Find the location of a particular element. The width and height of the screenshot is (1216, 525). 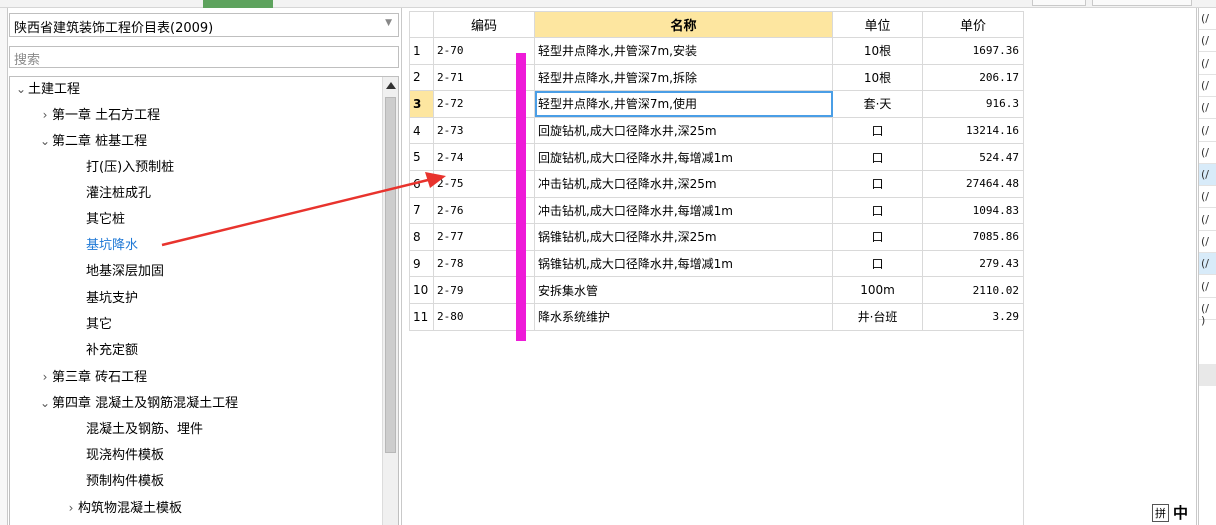

row-number-cell: 8 is located at coordinates (421, 237).